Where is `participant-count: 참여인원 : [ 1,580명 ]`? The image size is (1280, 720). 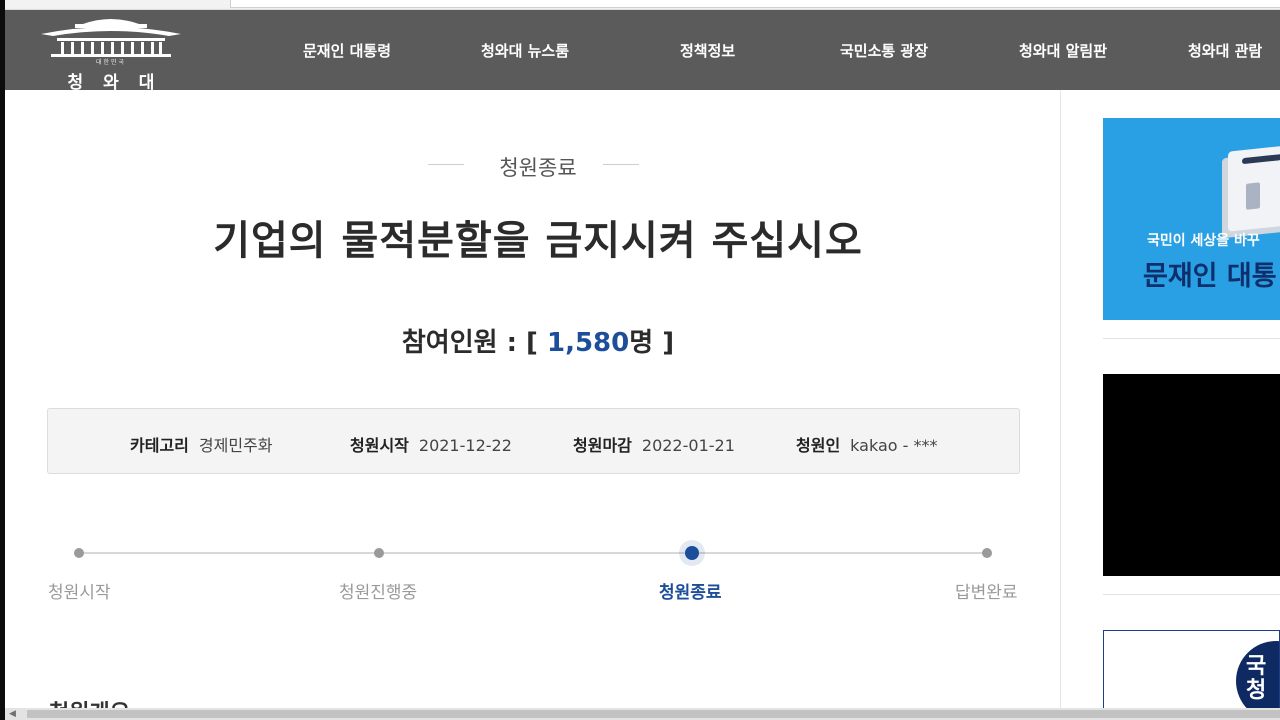 participant-count: 참여인원 : [ 1,580명 ] is located at coordinates (538, 340).